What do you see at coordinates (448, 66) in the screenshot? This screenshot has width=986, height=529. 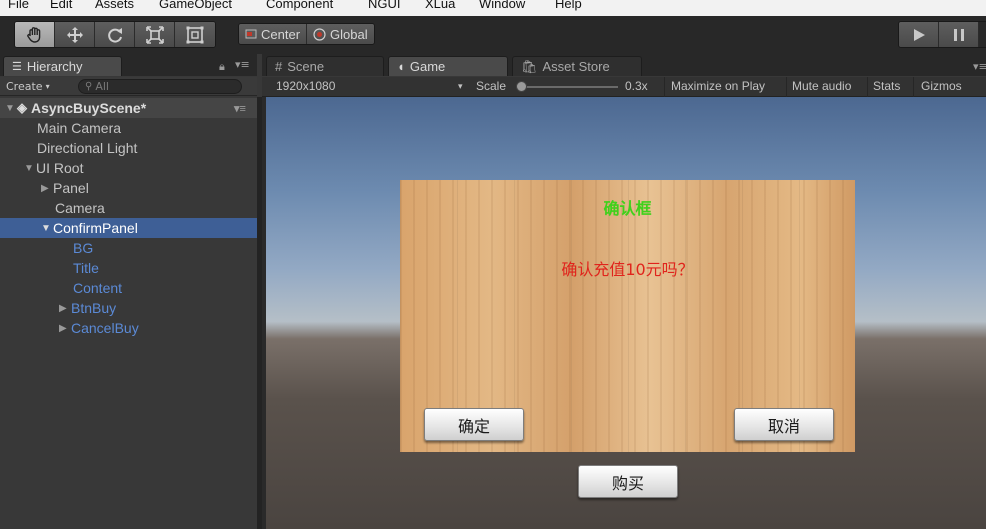 I see `tab-game: ◖ Game` at bounding box center [448, 66].